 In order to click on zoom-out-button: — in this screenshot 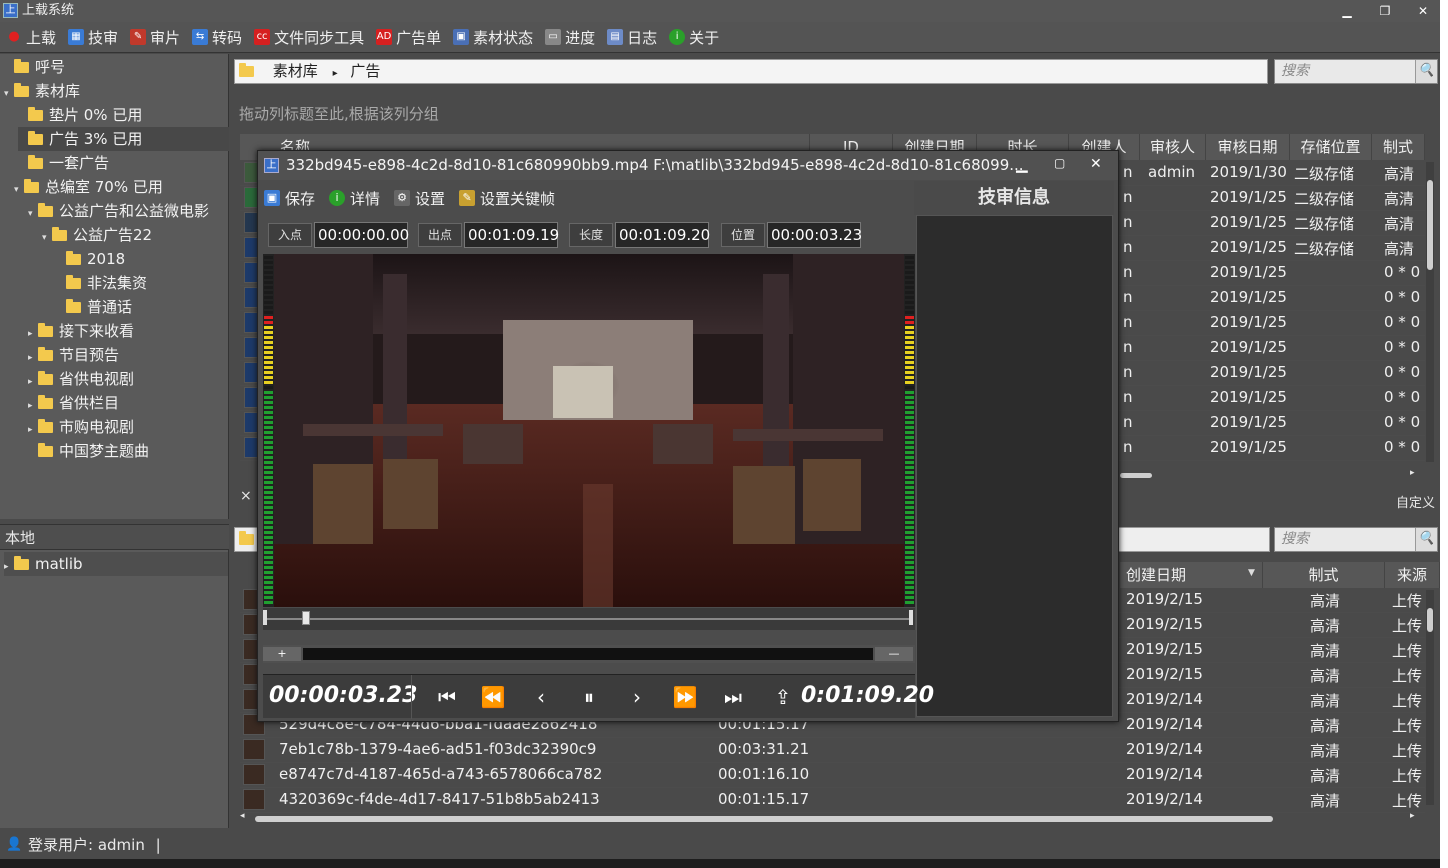, I will do `click(894, 654)`.